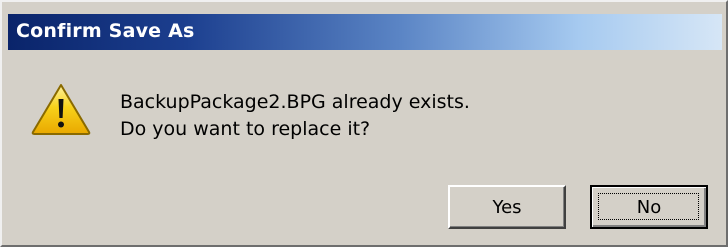  I want to click on dialog-title: Confirm Save As, so click(105, 31).